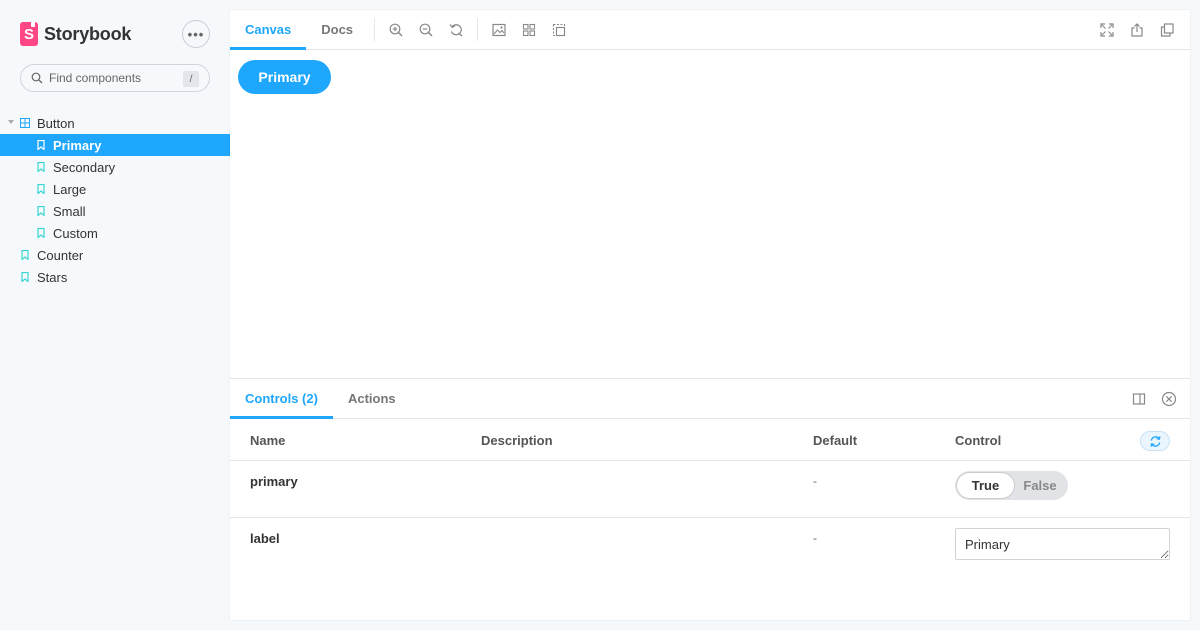 Image resolution: width=1200 pixels, height=630 pixels. Describe the element at coordinates (337, 29) in the screenshot. I see `tab-docs: Docs` at that location.